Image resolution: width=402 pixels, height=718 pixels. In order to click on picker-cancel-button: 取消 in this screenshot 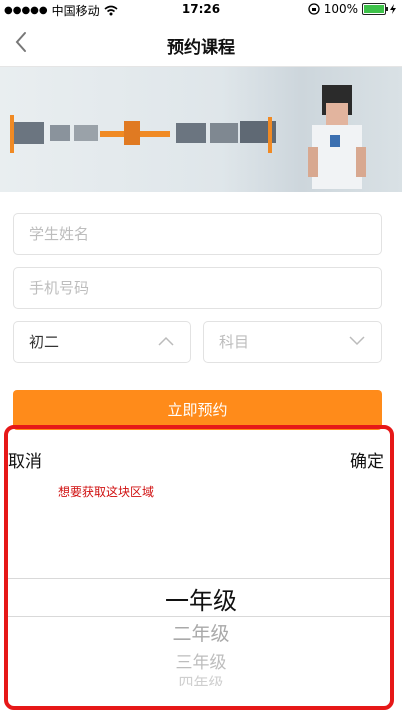, I will do `click(25, 459)`.